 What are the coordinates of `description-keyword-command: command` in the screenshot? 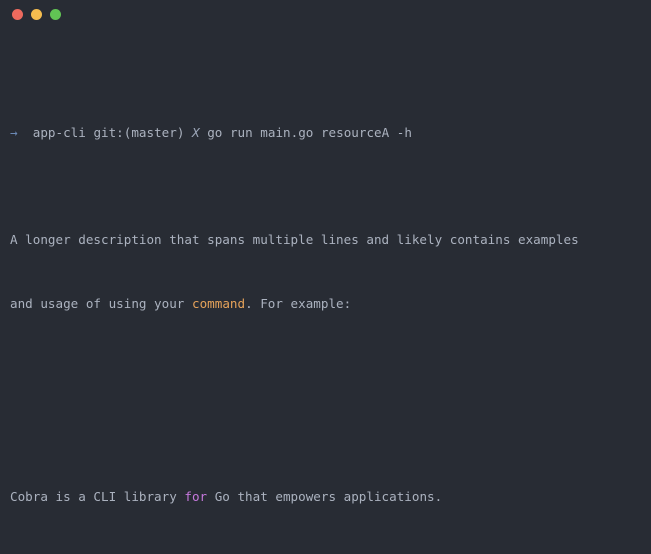 It's located at (218, 303).